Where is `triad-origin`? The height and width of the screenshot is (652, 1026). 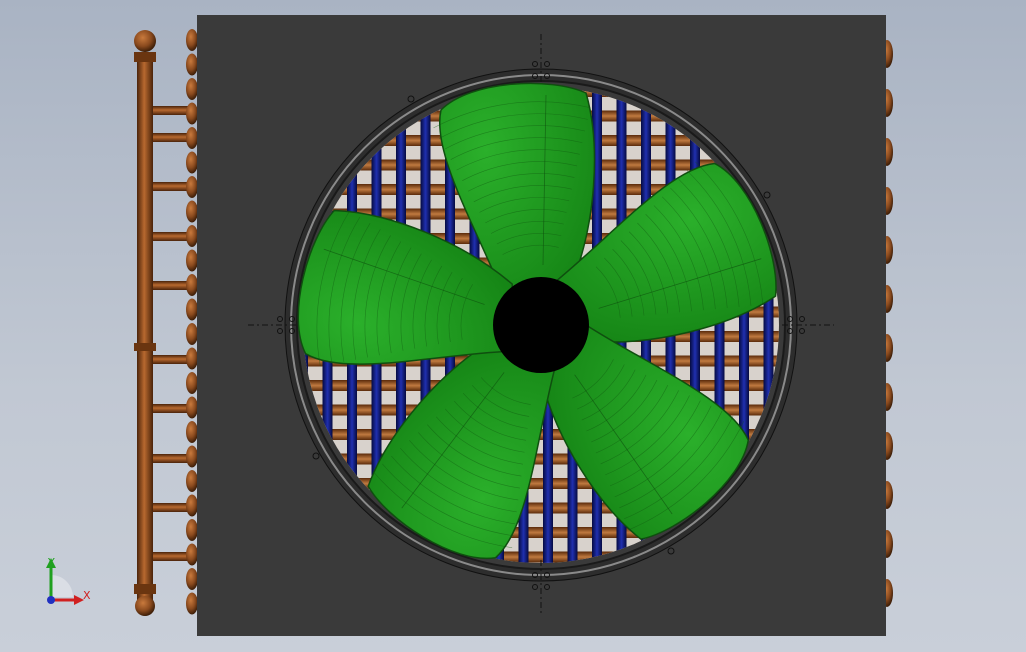 triad-origin is located at coordinates (51, 600).